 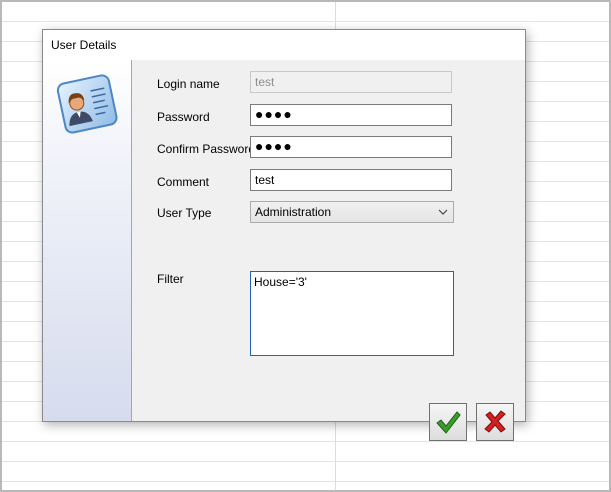 What do you see at coordinates (351, 82) in the screenshot?
I see `login-name-field: test` at bounding box center [351, 82].